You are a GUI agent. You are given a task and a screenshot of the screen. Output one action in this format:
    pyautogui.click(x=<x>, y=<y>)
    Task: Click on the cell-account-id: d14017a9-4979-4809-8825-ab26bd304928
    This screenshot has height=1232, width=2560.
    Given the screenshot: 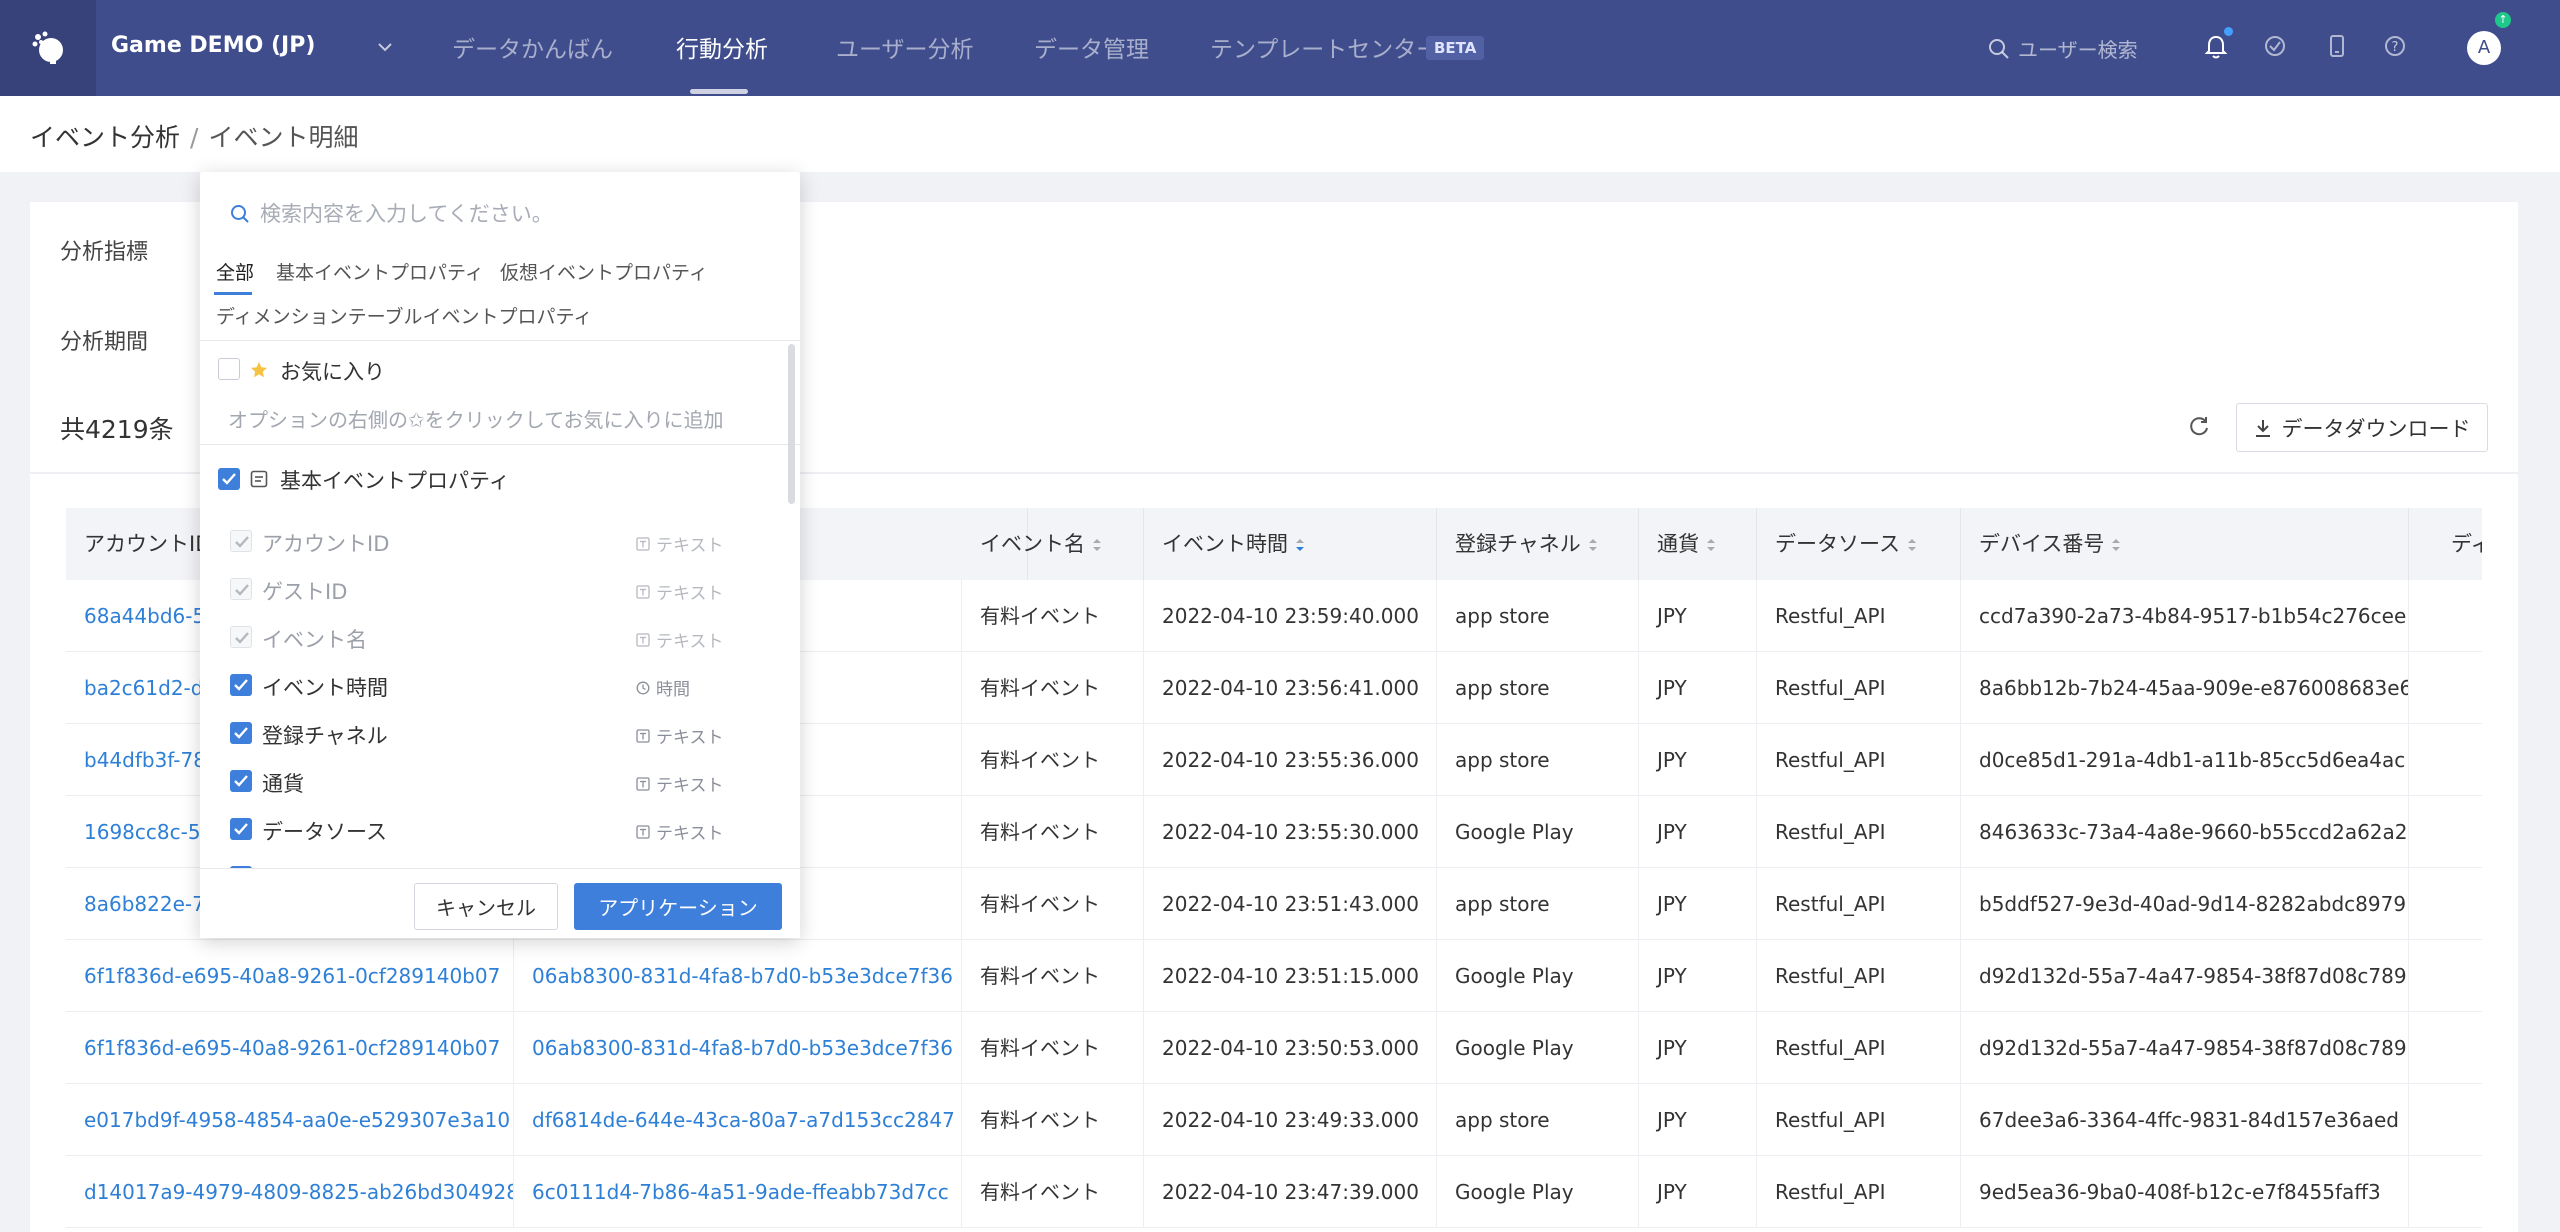 What is the action you would take?
    pyautogui.click(x=290, y=1192)
    